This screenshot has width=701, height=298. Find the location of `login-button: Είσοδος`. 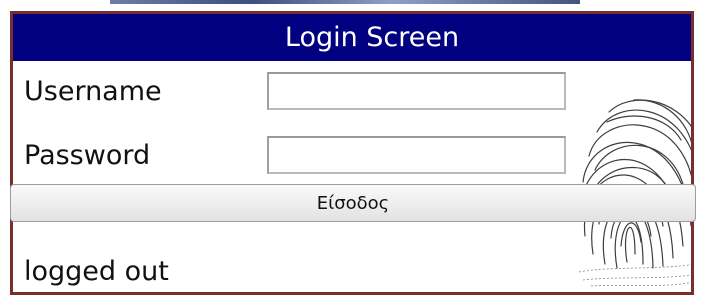

login-button: Είσοδος is located at coordinates (353, 203).